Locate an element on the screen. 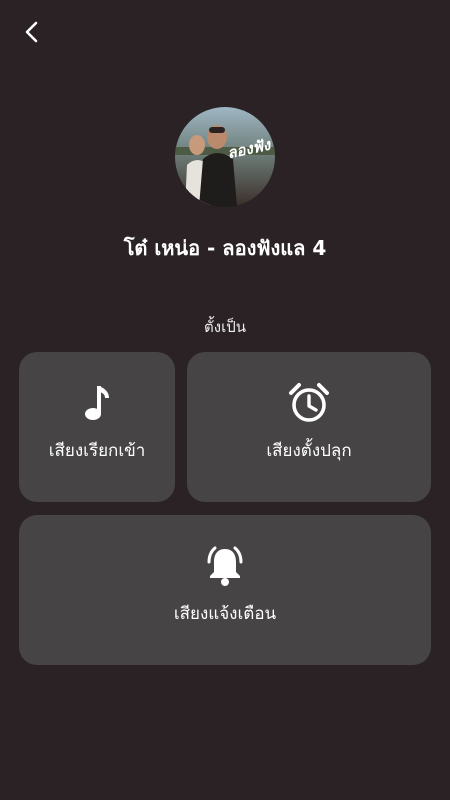  alarm-button: เสียงตั้งปลุก is located at coordinates (309, 427).